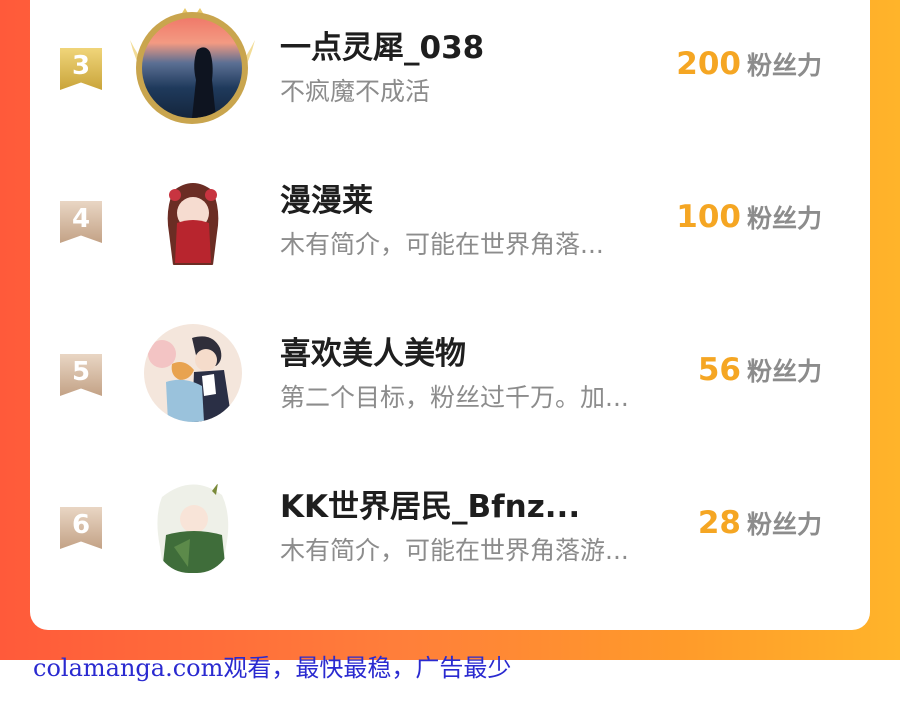 Image resolution: width=900 pixels, height=727 pixels. I want to click on user-name: 漫漫莱, so click(326, 197).